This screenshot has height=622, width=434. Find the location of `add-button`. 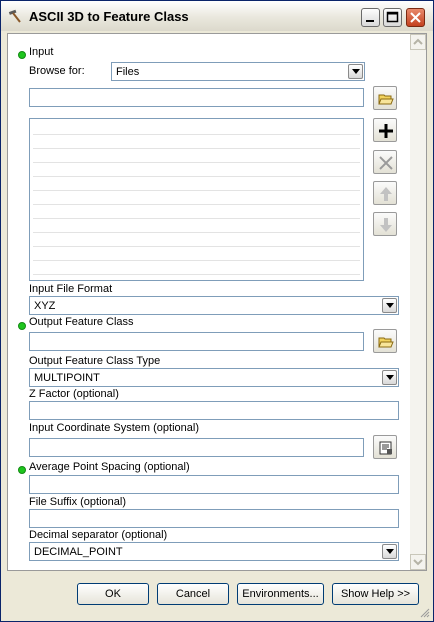

add-button is located at coordinates (385, 130).